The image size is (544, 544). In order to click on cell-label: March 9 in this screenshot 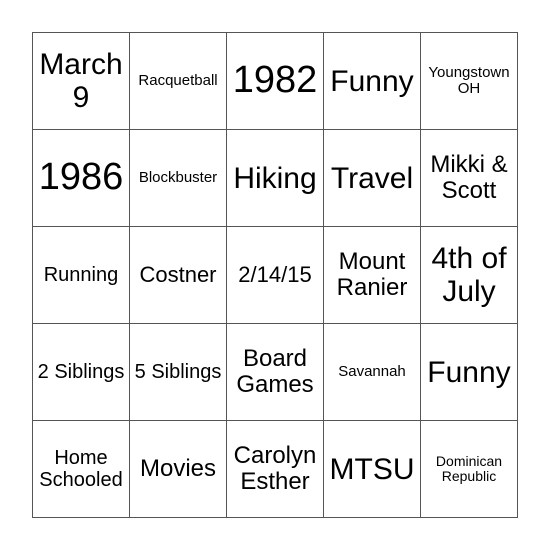, I will do `click(81, 81)`.